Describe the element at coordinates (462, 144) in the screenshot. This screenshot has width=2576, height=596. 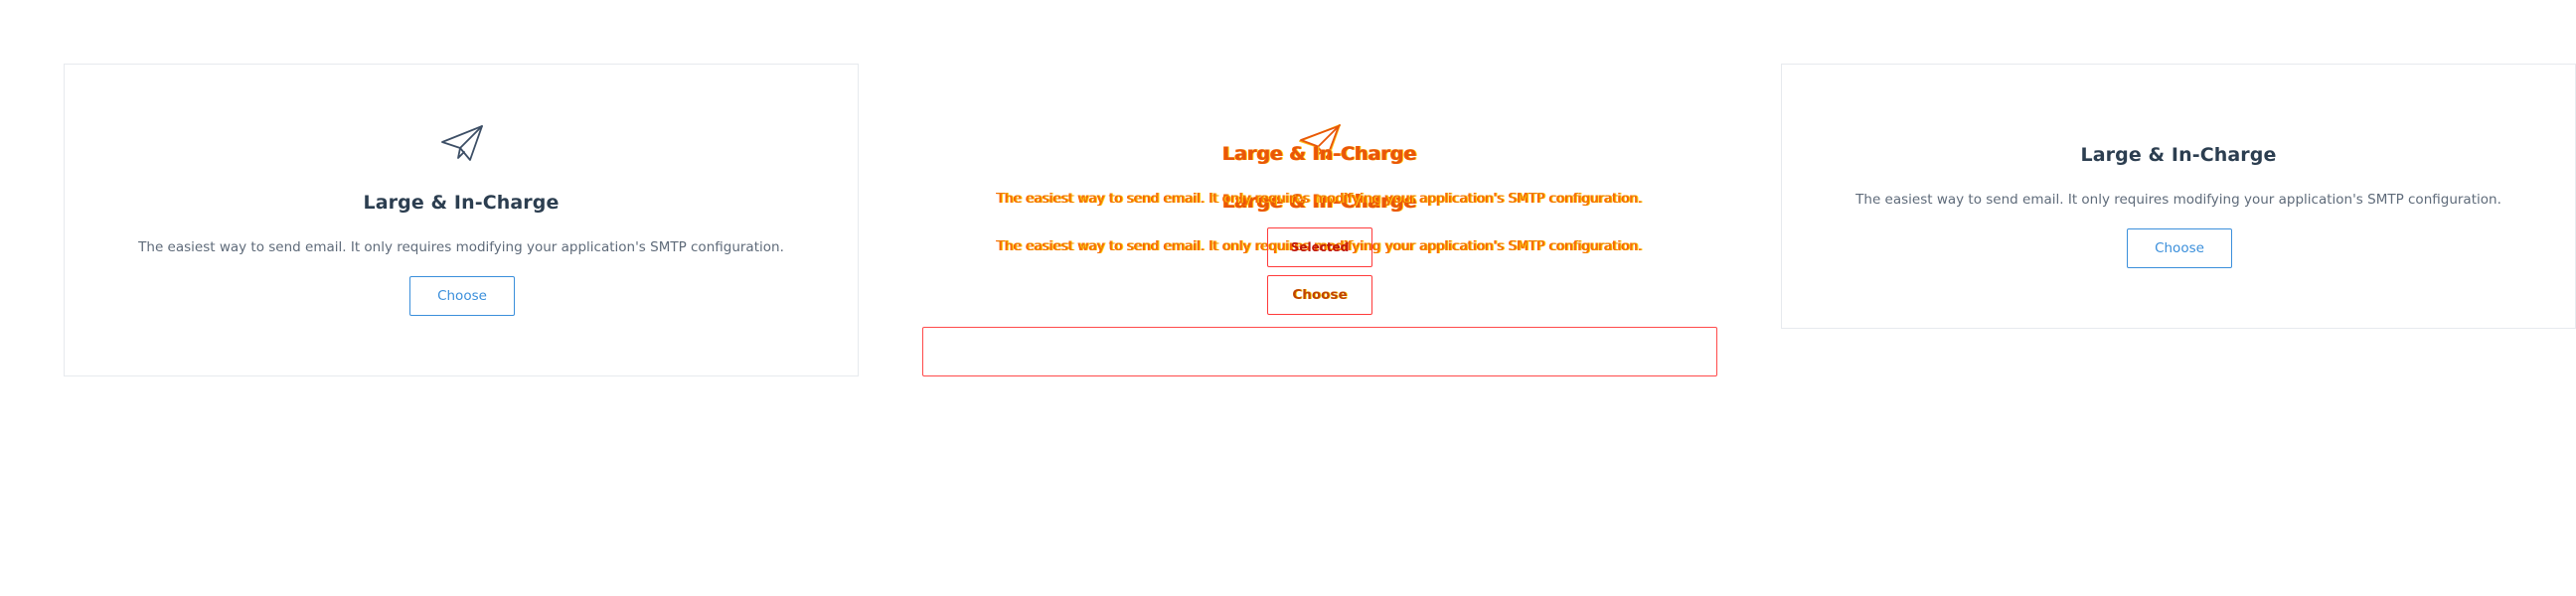
I see `paper-plane-icon` at that location.